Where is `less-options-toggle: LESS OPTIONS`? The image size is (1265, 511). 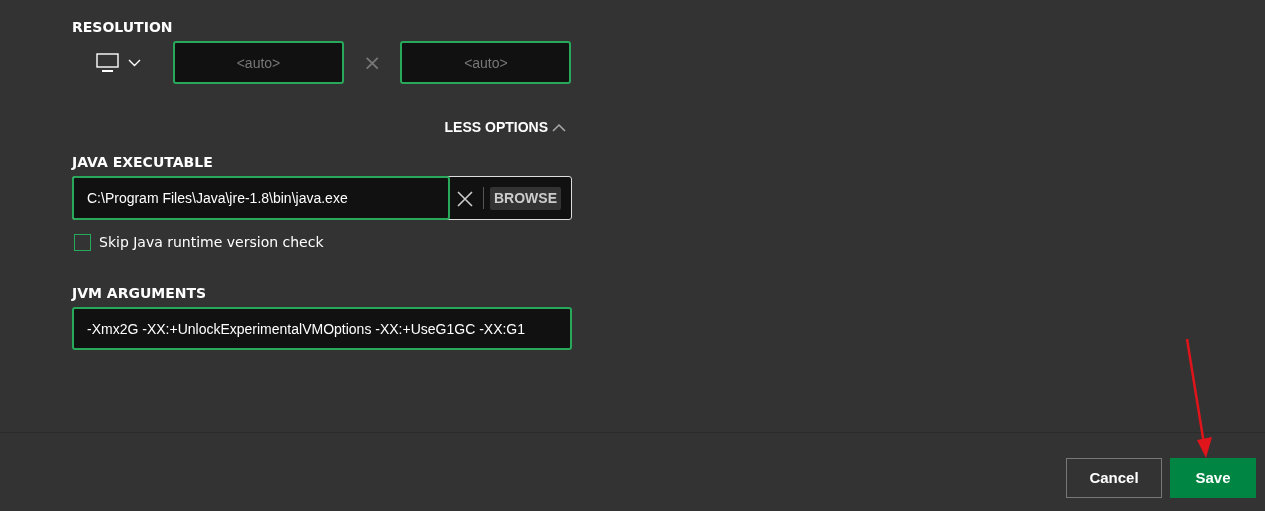 less-options-toggle: LESS OPTIONS is located at coordinates (505, 127).